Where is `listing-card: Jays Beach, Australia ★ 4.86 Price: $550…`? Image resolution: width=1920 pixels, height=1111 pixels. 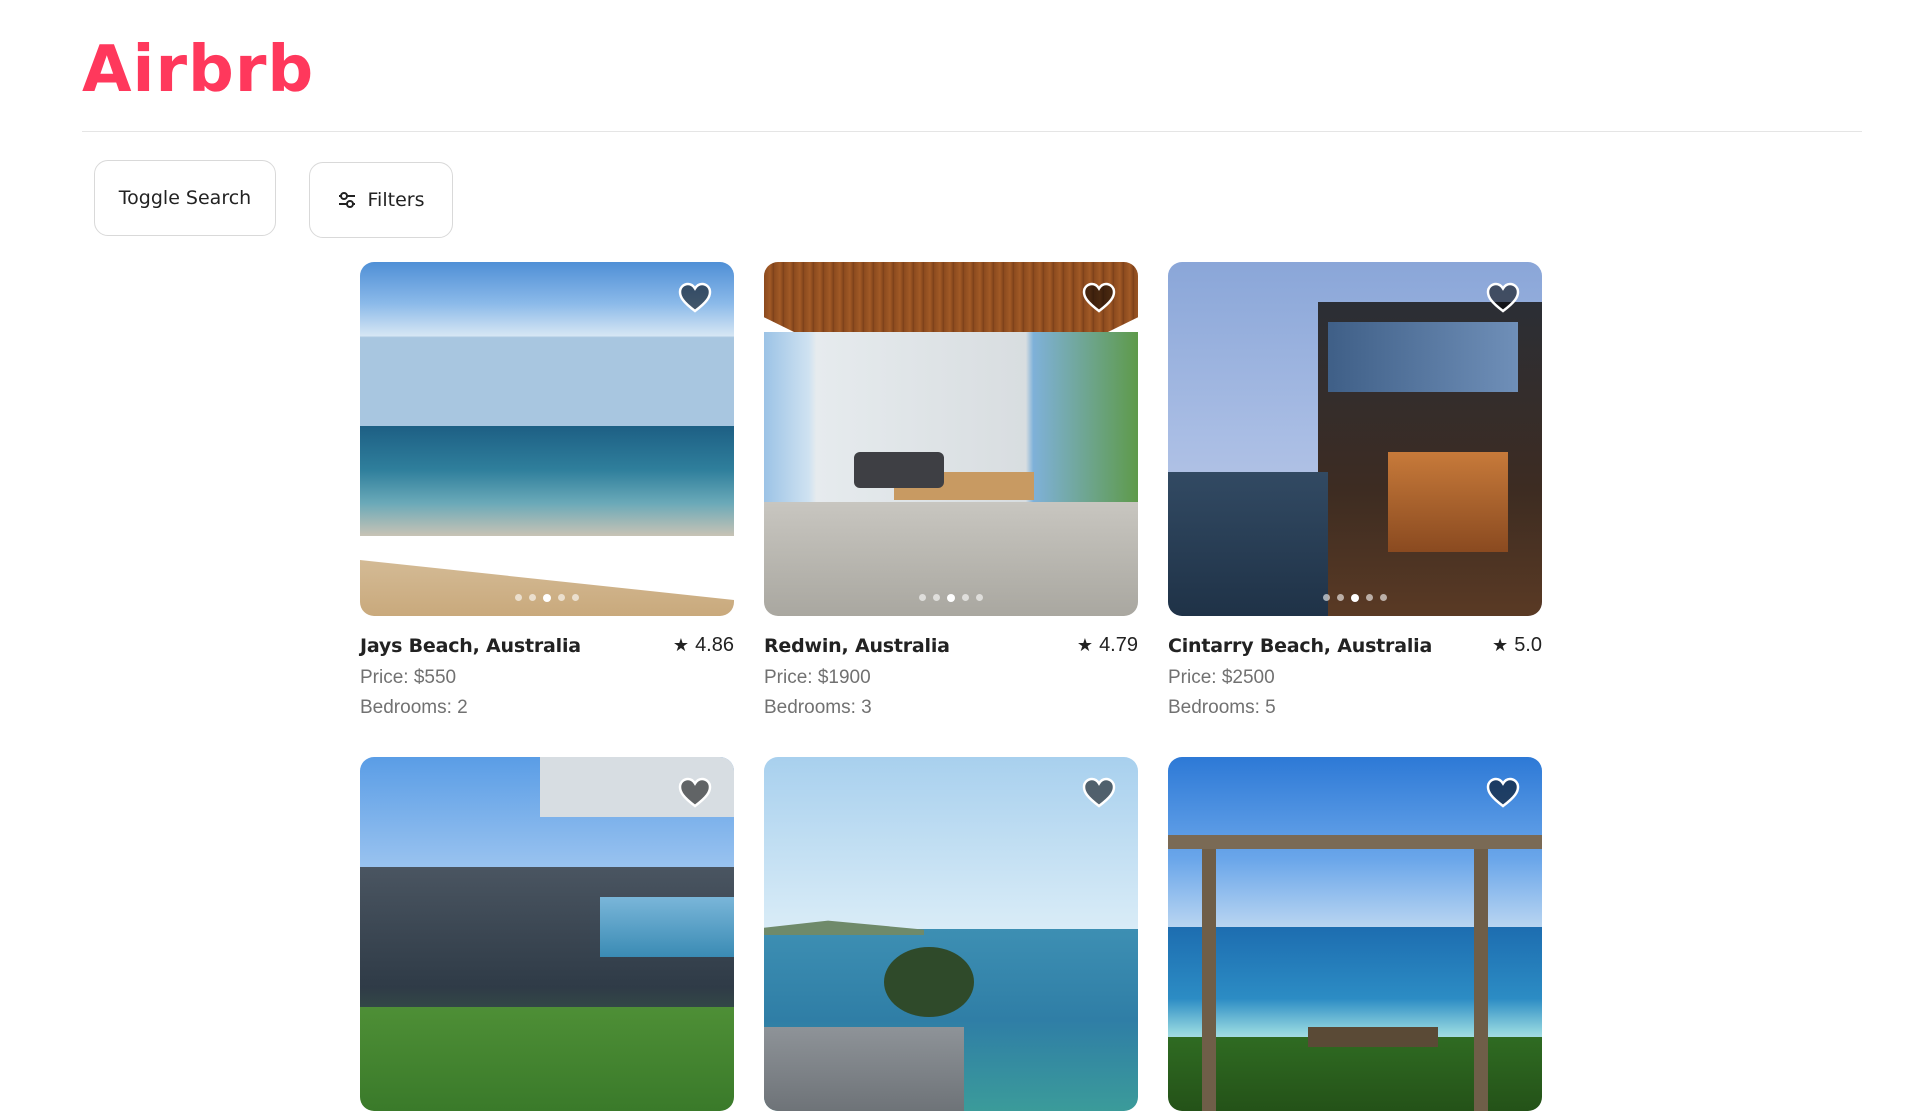 listing-card: Jays Beach, Australia ★ 4.86 Price: $550… is located at coordinates (547, 490).